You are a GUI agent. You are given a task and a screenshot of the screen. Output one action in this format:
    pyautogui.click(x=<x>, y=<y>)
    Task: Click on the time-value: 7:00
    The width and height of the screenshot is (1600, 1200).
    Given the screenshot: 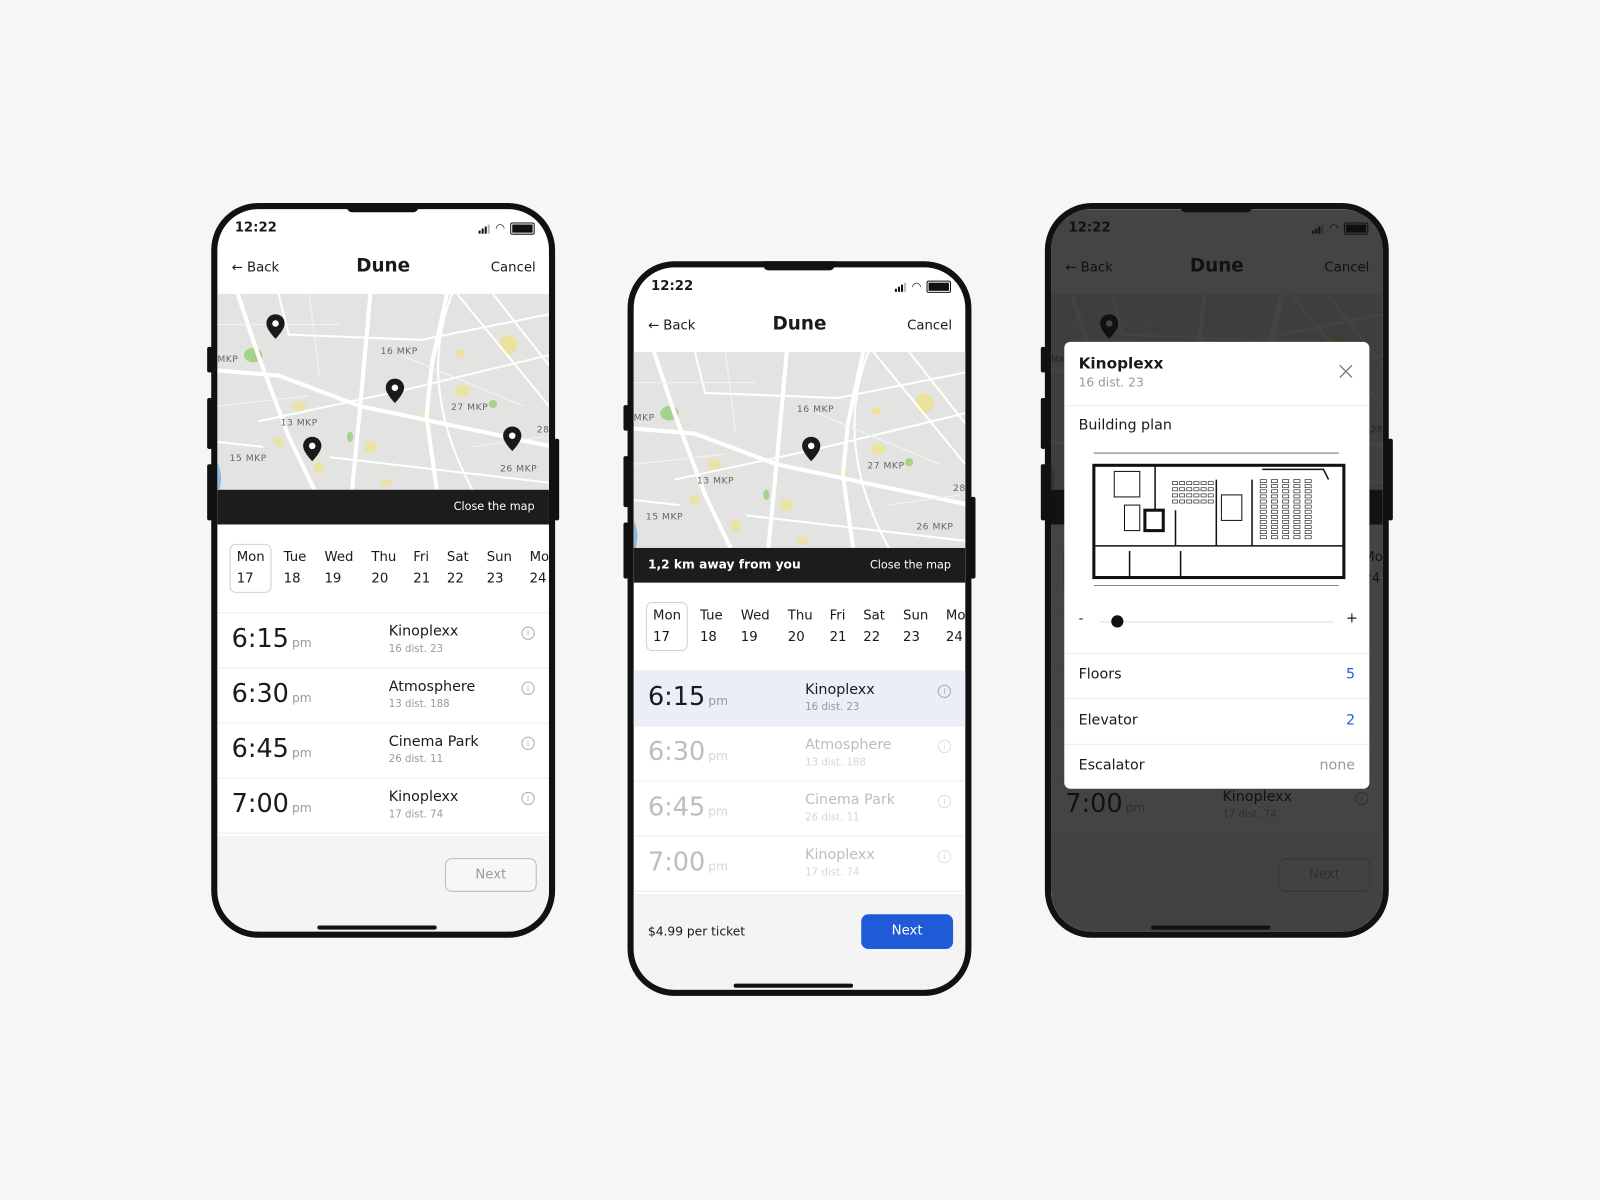 What is the action you would take?
    pyautogui.click(x=676, y=861)
    